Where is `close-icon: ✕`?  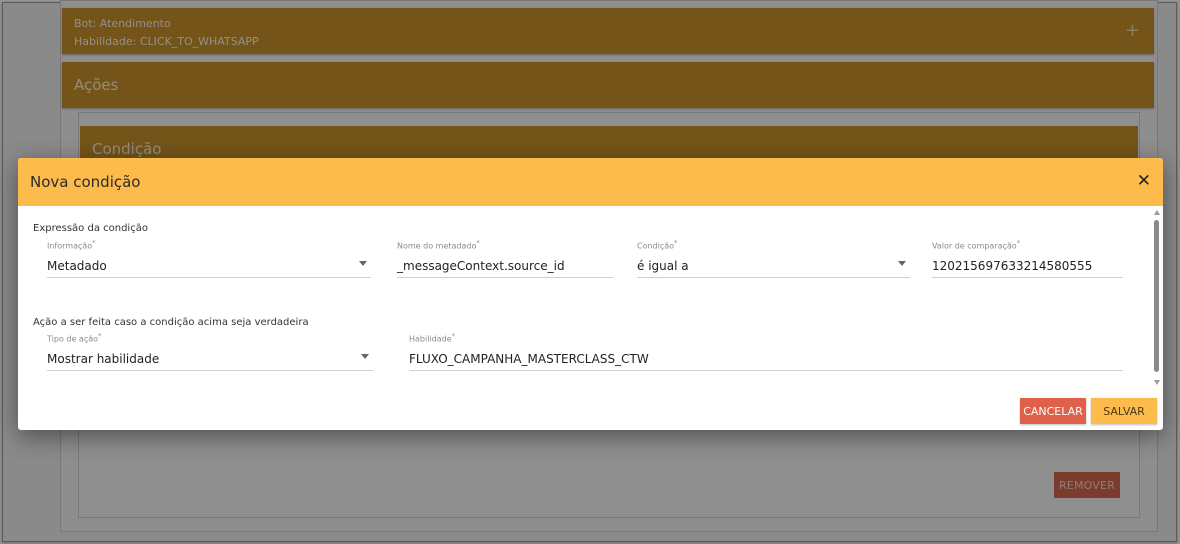 close-icon: ✕ is located at coordinates (1144, 181).